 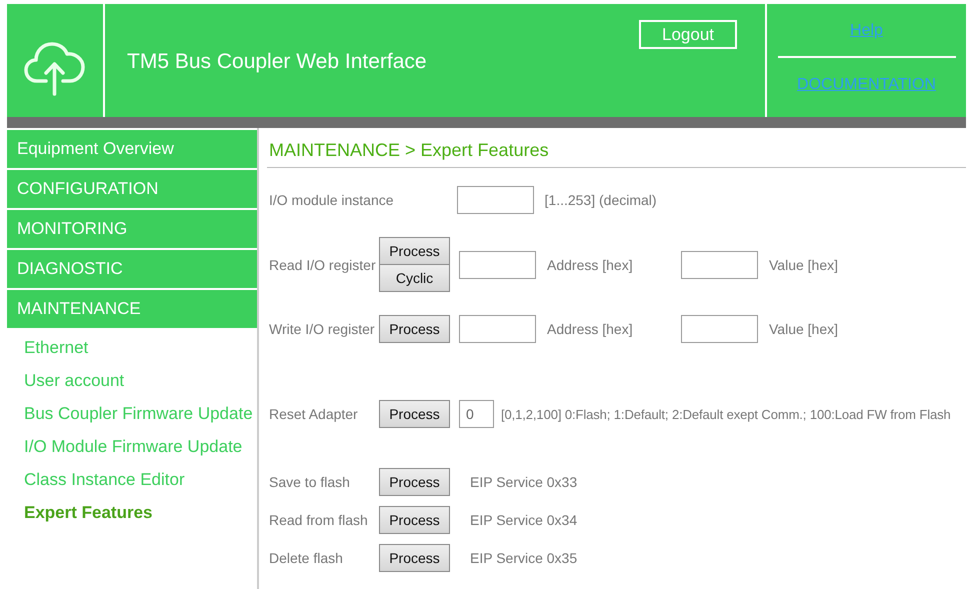 What do you see at coordinates (524, 482) in the screenshot?
I see `service-note: EIP Service 0x33` at bounding box center [524, 482].